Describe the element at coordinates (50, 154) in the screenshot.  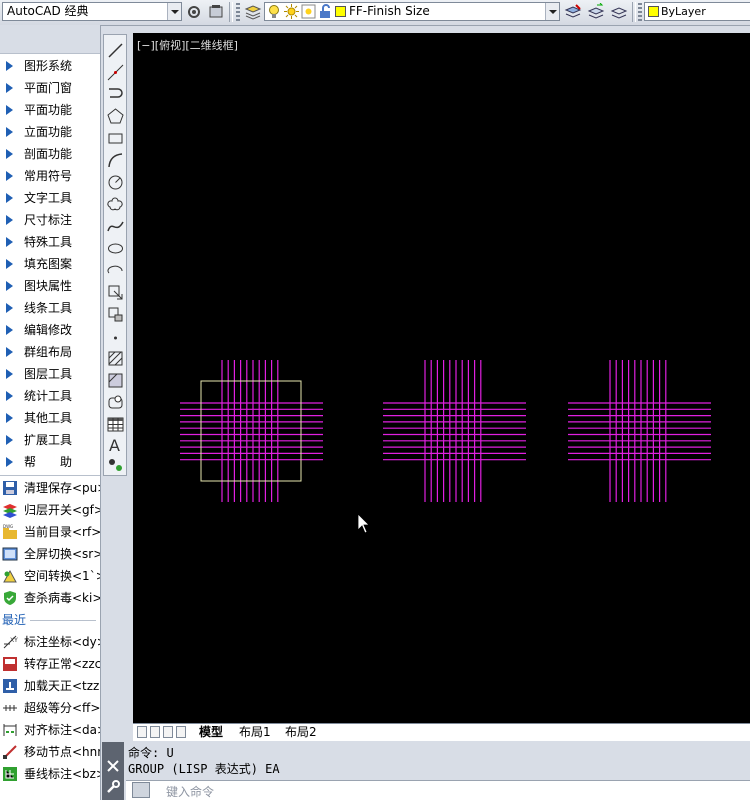
I see `menu-item: 剖面功能` at that location.